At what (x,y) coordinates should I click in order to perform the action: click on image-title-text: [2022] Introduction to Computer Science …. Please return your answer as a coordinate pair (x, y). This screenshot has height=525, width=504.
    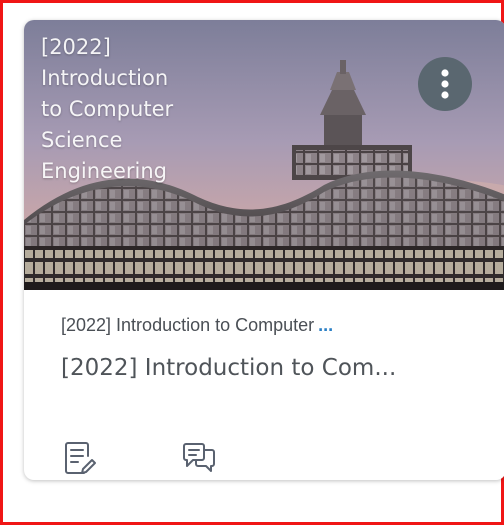
    Looking at the image, I should click on (107, 109).